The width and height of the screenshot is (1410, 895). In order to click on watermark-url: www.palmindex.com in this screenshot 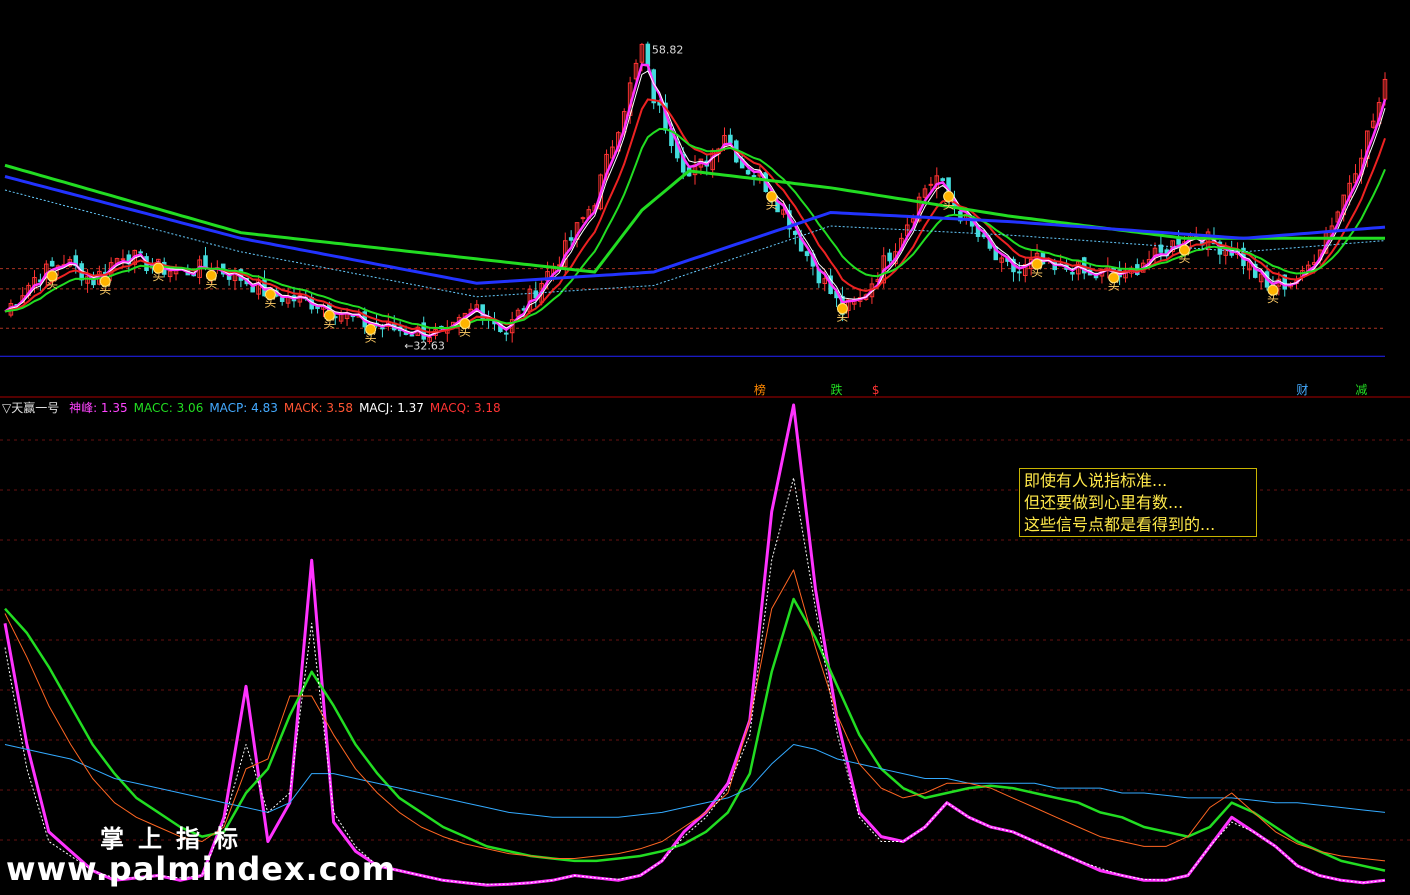, I will do `click(201, 869)`.